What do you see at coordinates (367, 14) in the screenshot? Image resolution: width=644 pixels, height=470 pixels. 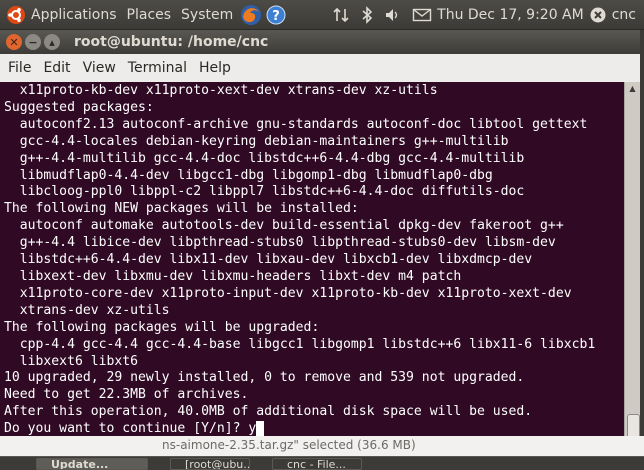 I see `bluetooth-icon` at bounding box center [367, 14].